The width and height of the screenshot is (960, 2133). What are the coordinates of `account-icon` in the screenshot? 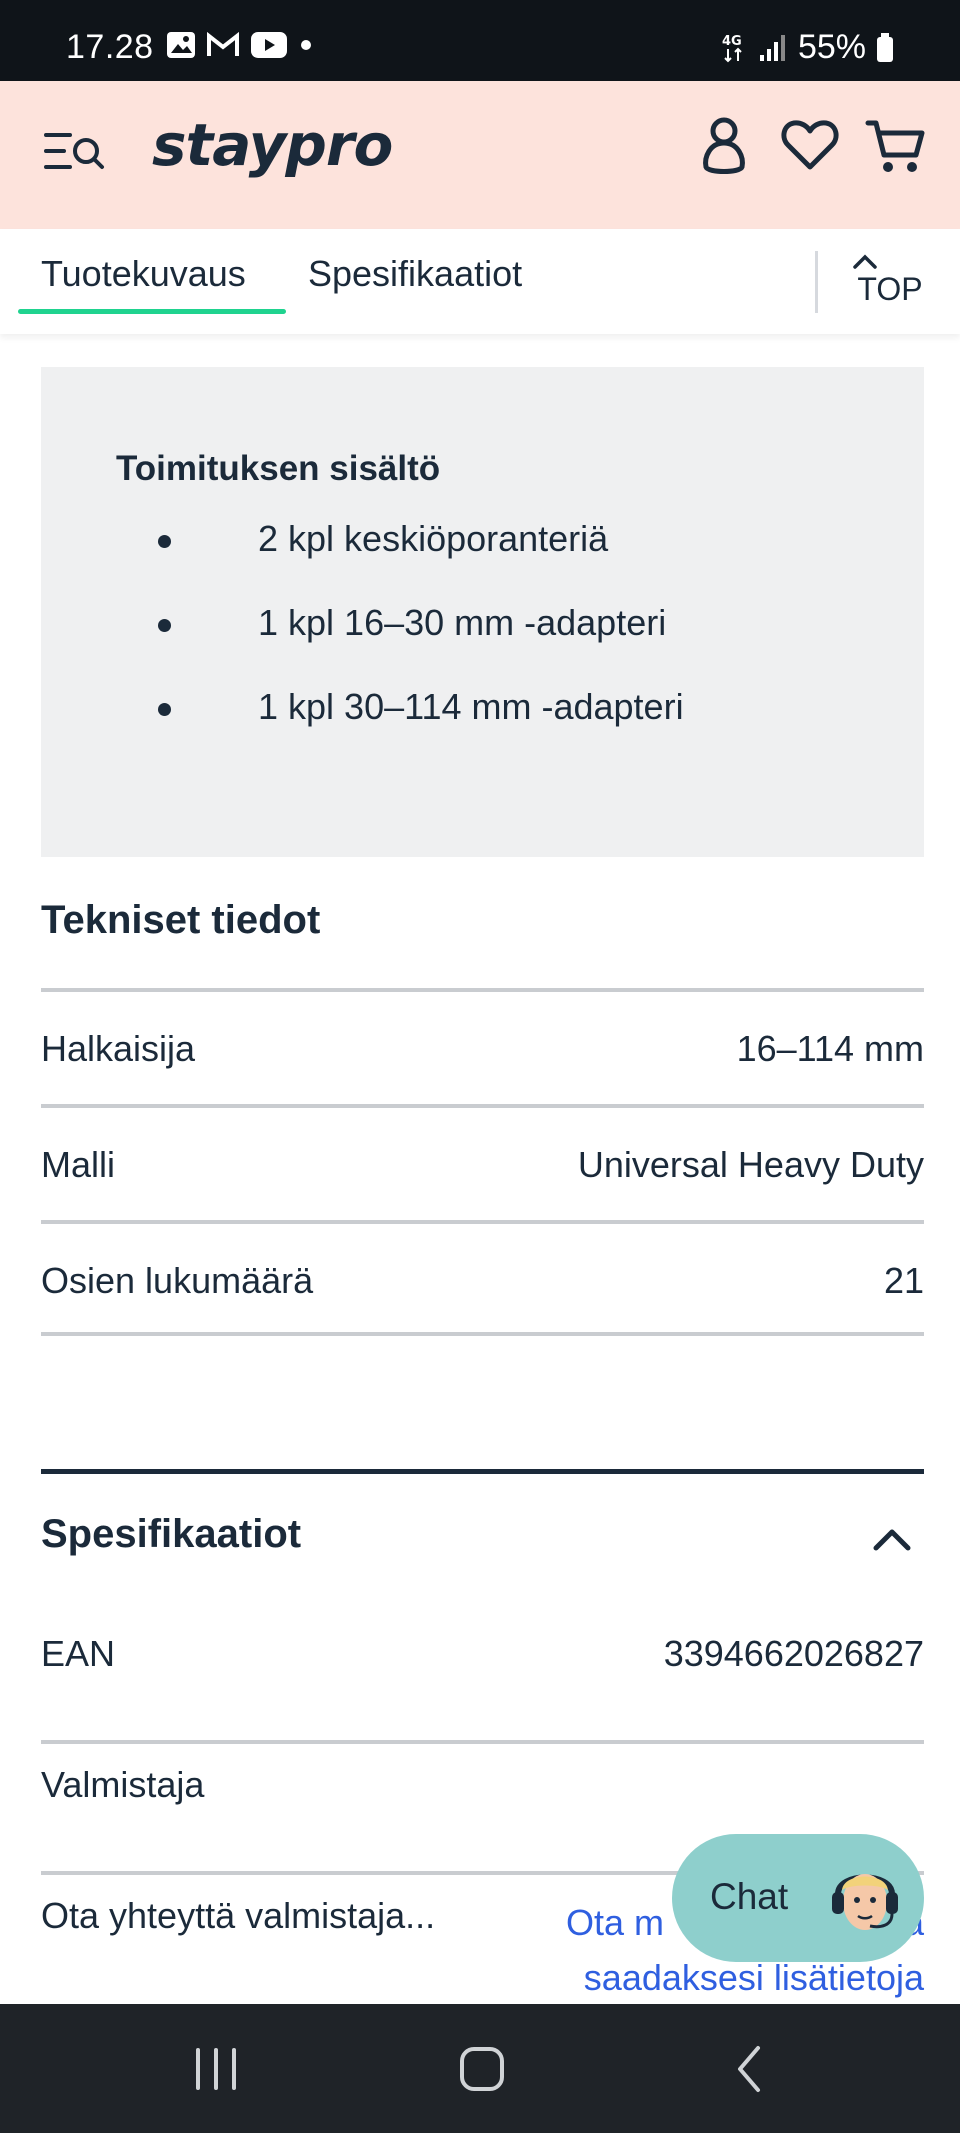 It's located at (724, 145).